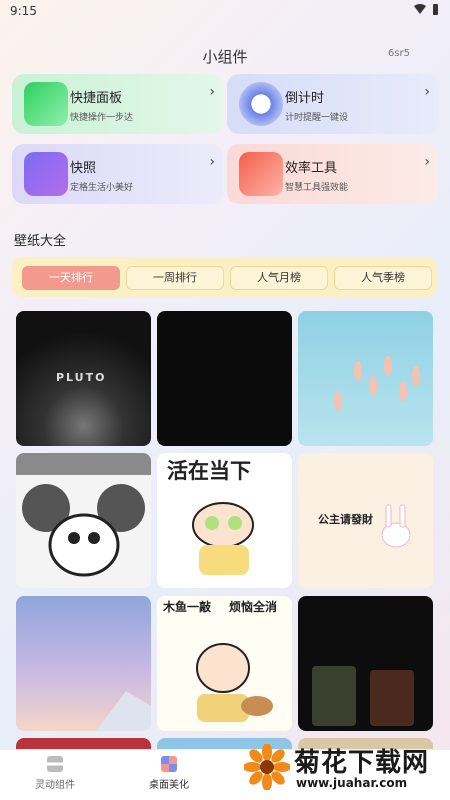  Describe the element at coordinates (102, 188) in the screenshot. I see `widget-desc: 定格生活小美好` at that location.